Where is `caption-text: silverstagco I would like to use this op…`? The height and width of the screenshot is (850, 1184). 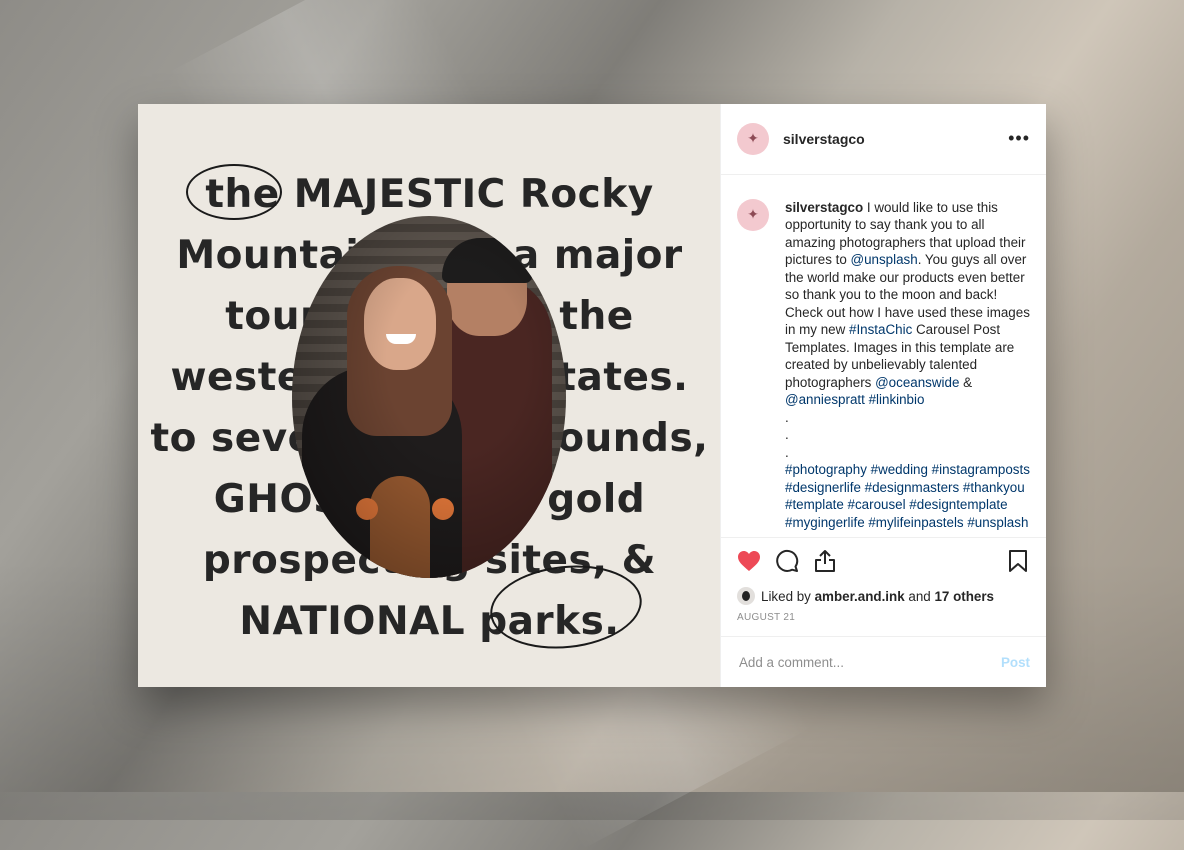 caption-text: silverstagco I would like to use this op… is located at coordinates (907, 368).